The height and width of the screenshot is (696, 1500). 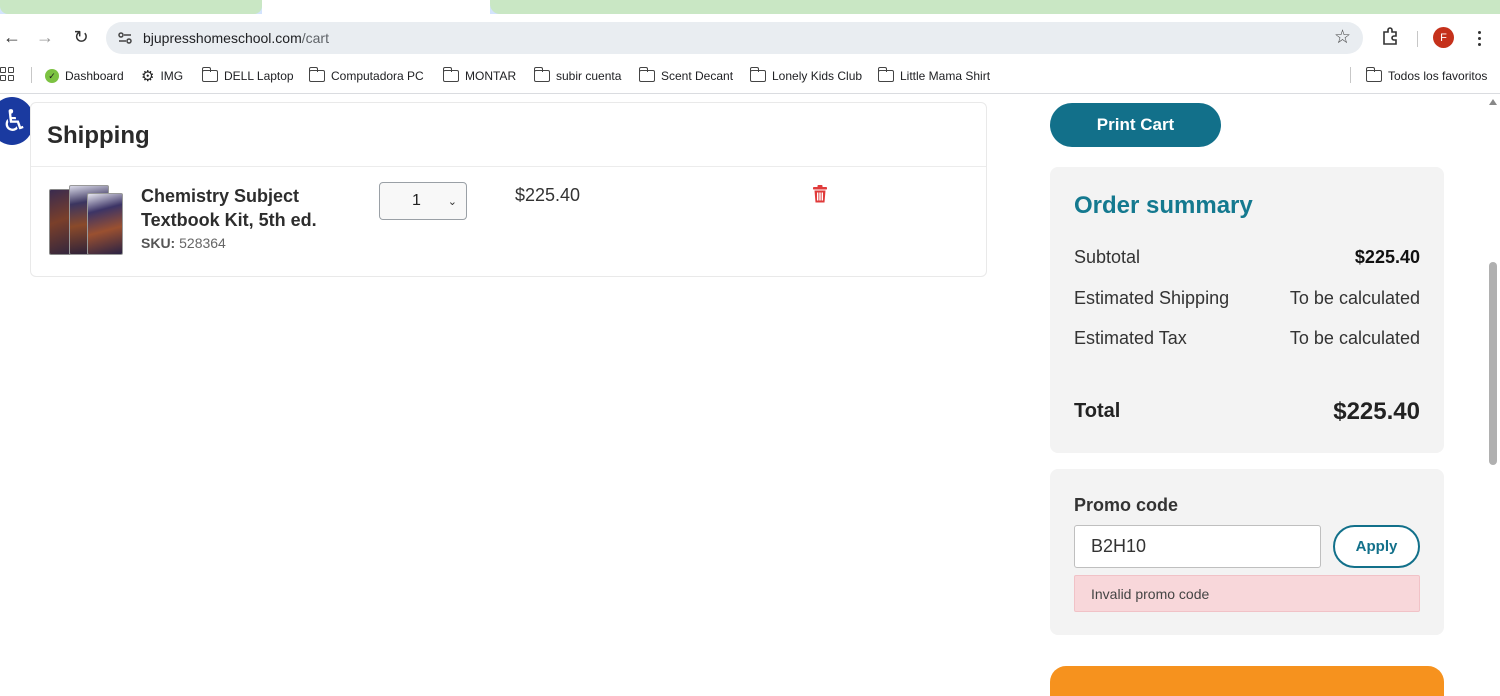 What do you see at coordinates (1152, 298) in the screenshot?
I see `shipping-label: Estimated Shipping` at bounding box center [1152, 298].